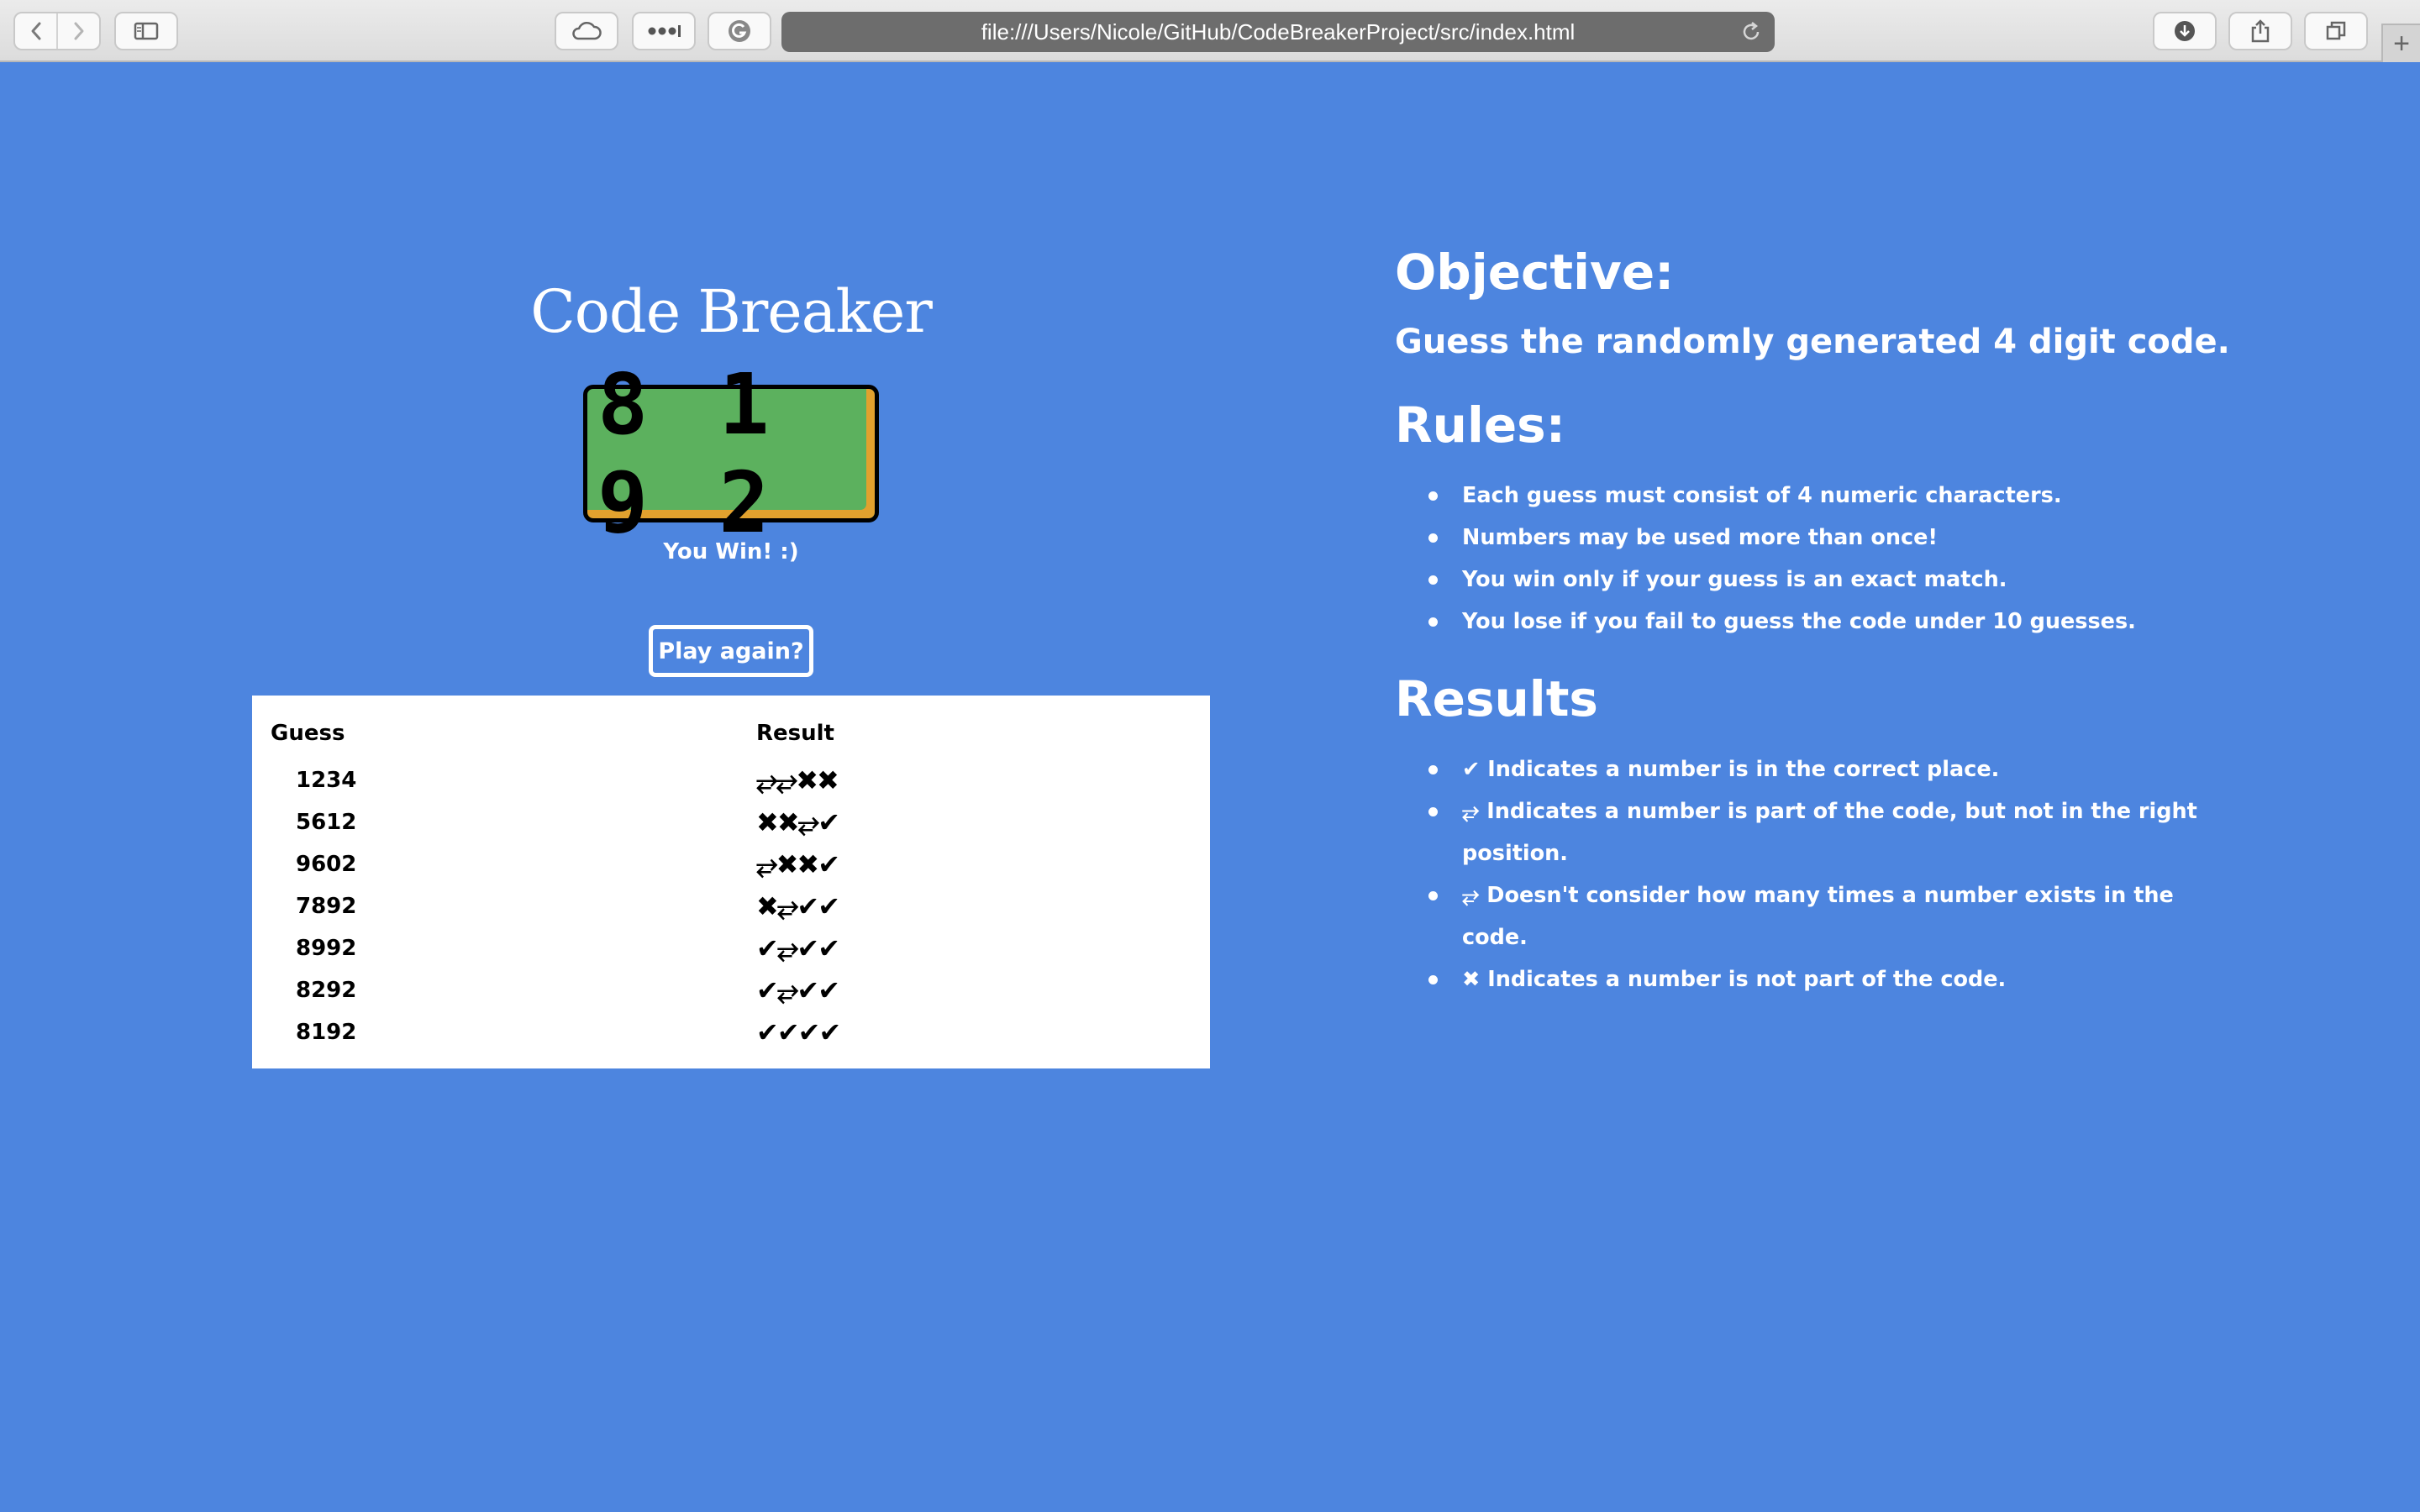 The height and width of the screenshot is (1512, 2420). Describe the element at coordinates (731, 826) in the screenshot. I see `table-row: 5612 ✖✖⥂✔` at that location.